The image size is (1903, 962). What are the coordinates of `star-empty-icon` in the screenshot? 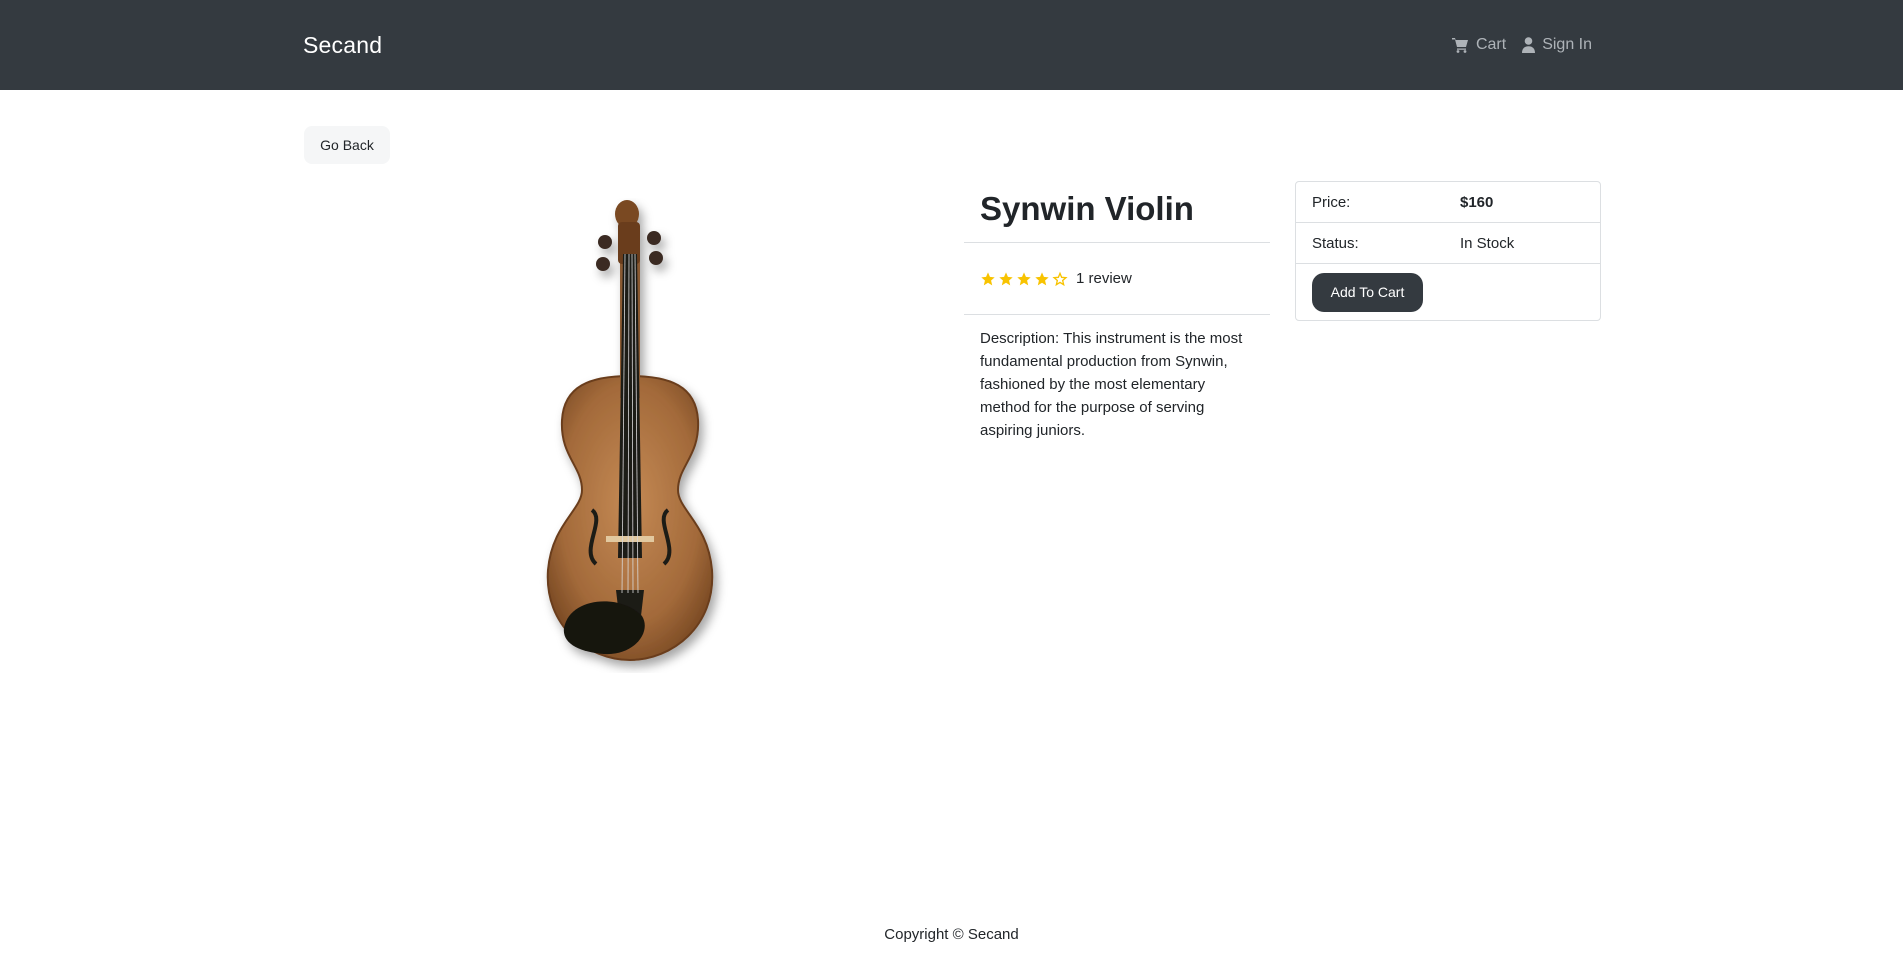 It's located at (1060, 278).